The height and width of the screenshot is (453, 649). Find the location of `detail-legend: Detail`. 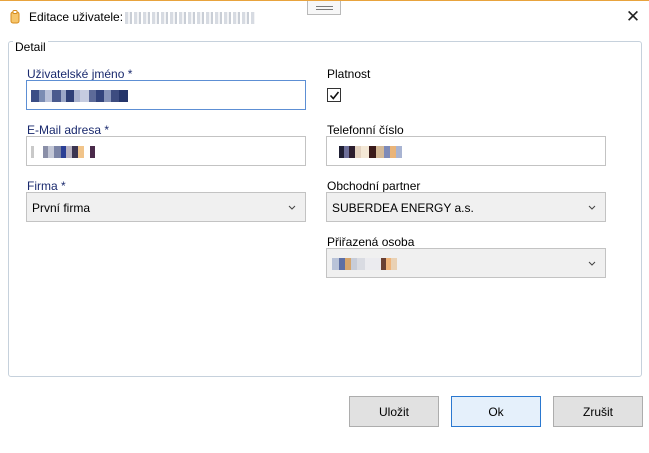

detail-legend: Detail is located at coordinates (30, 47).